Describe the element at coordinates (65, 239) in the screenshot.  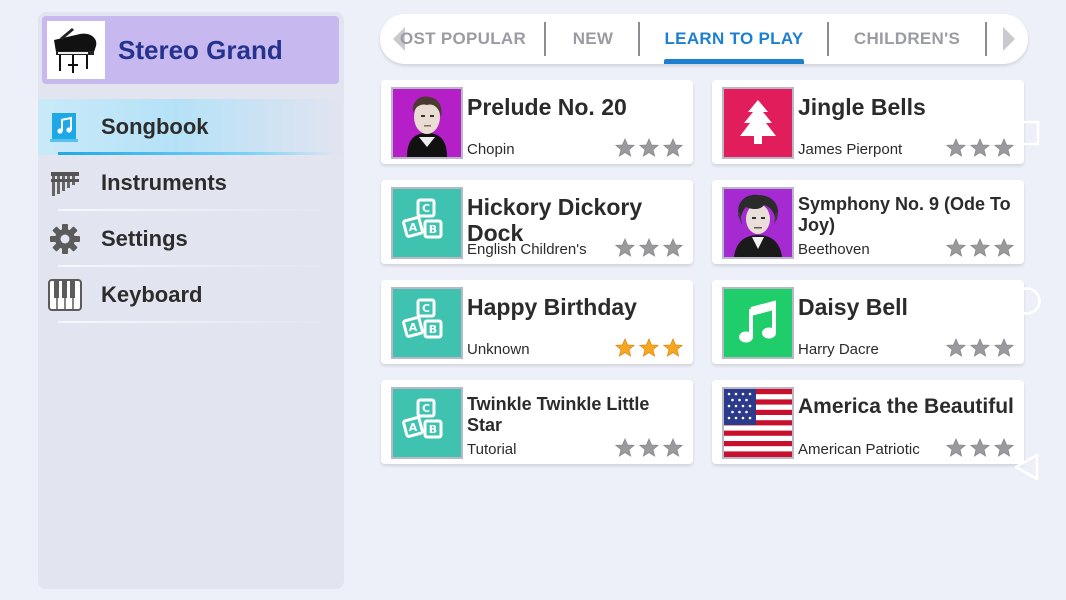
I see `gear-icon` at that location.